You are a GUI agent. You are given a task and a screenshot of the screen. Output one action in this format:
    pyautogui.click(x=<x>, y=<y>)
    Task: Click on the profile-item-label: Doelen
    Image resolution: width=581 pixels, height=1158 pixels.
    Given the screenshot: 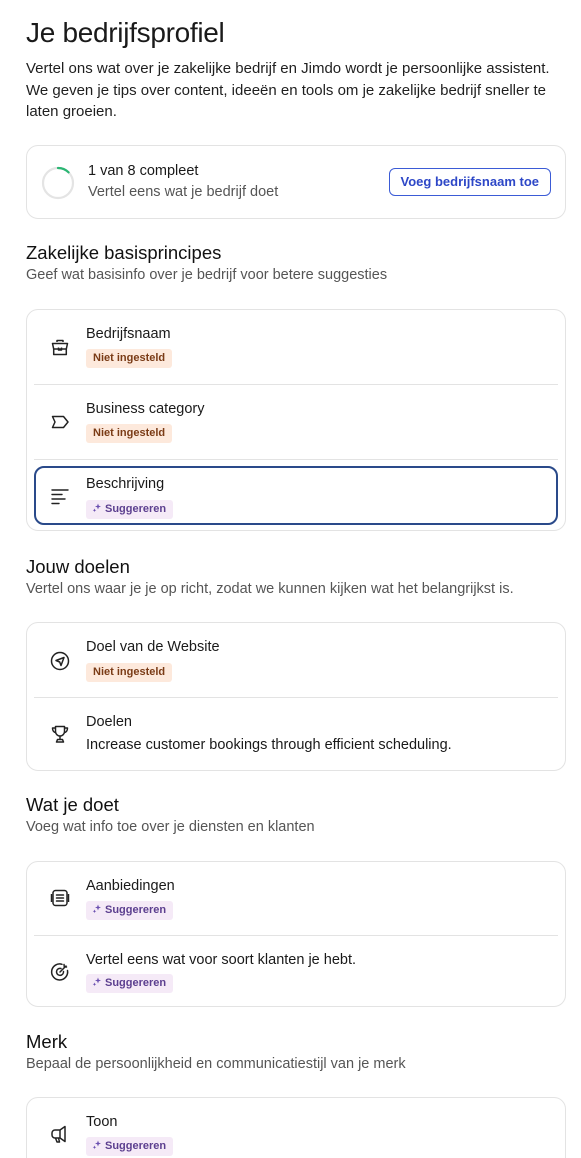 What is the action you would take?
    pyautogui.click(x=109, y=722)
    